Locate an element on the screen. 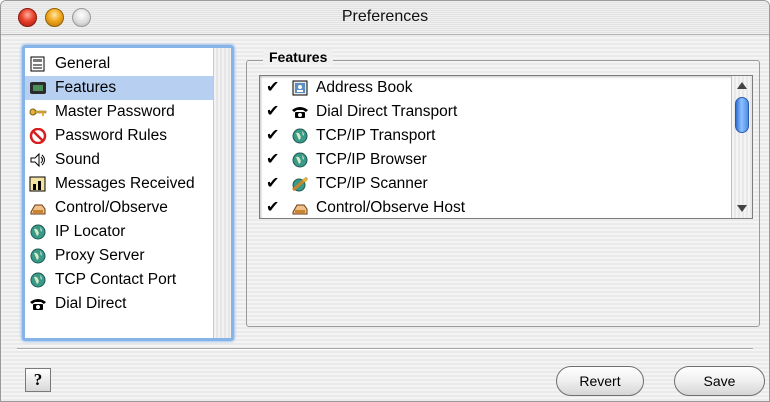 This screenshot has width=770, height=402. feature-row-tcp-ip-transport: ✔ TCP/IP Transport is located at coordinates (496, 136).